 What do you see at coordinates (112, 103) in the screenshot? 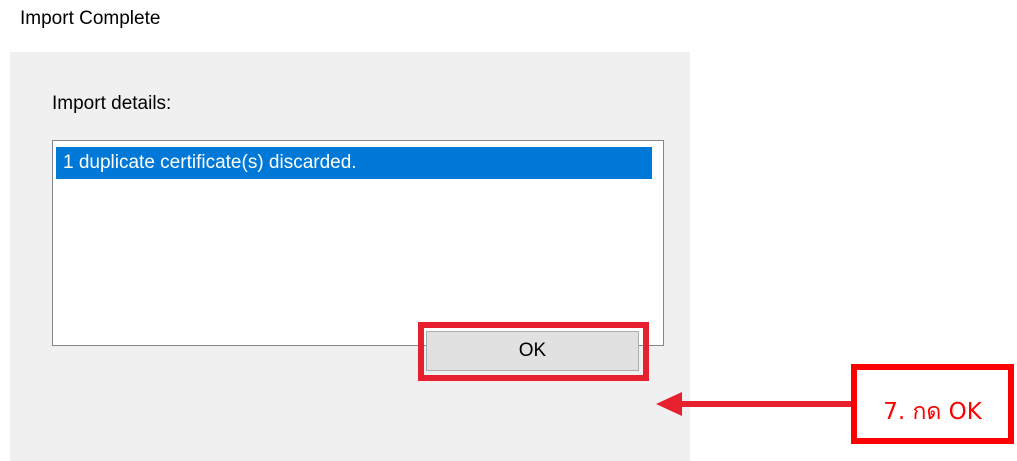
I see `import-details-label: Import details:` at bounding box center [112, 103].